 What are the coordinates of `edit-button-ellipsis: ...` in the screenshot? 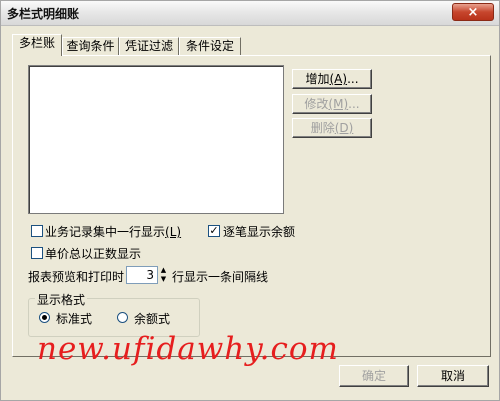 It's located at (354, 104).